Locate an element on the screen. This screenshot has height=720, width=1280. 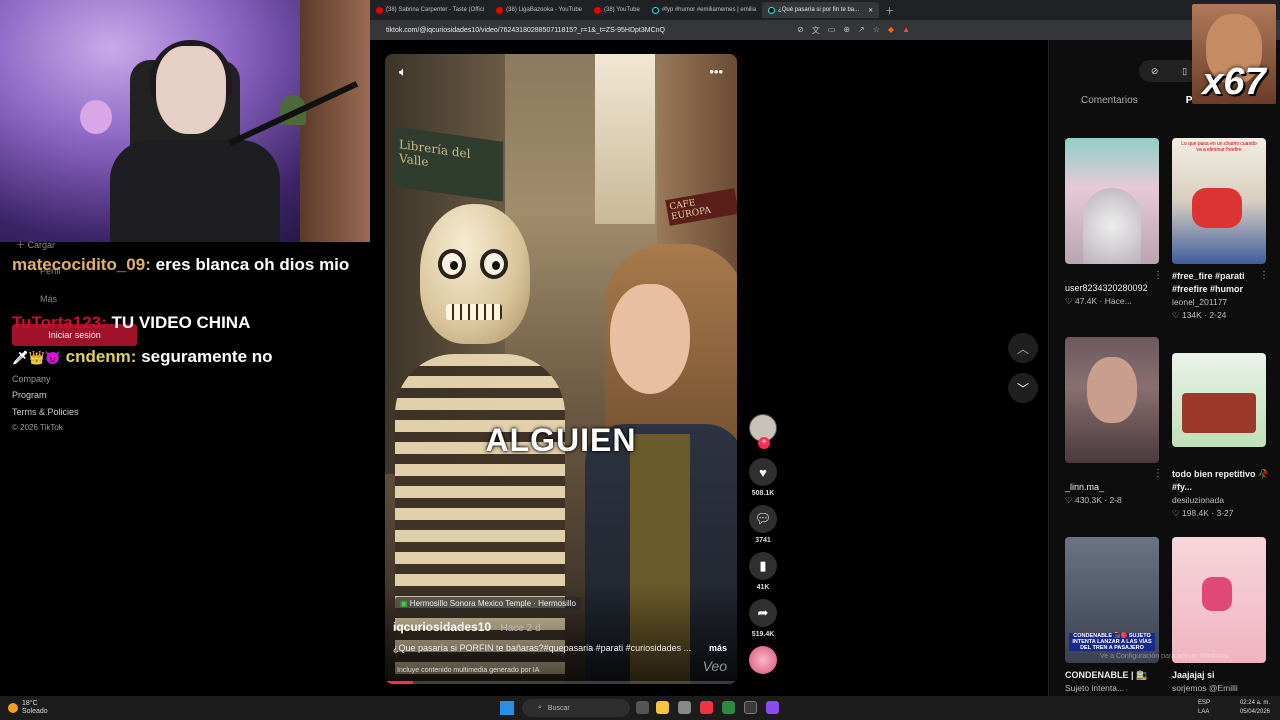
chat-message: TuTorta123: TU VIDEO CHINA is located at coordinates (131, 323).